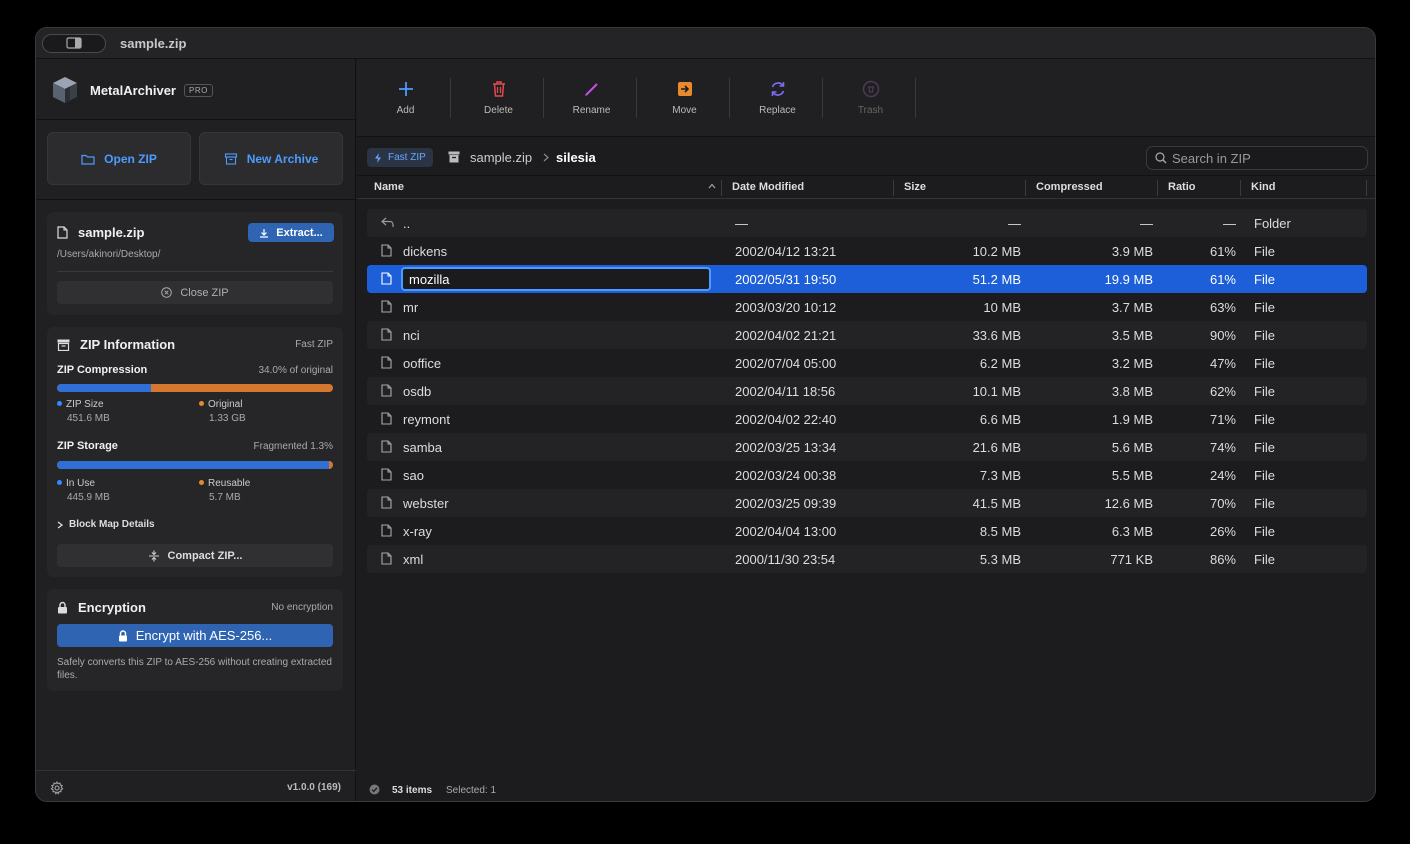 The image size is (1410, 844). What do you see at coordinates (412, 790) in the screenshot?
I see `item-count: 53 items` at bounding box center [412, 790].